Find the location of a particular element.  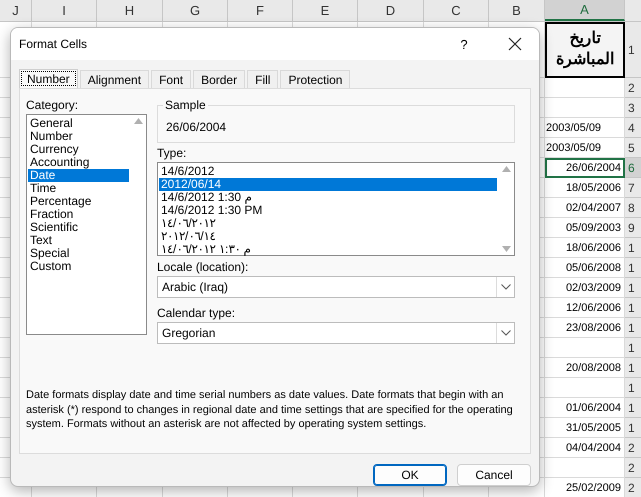

field-label: Calendar type: is located at coordinates (196, 313).